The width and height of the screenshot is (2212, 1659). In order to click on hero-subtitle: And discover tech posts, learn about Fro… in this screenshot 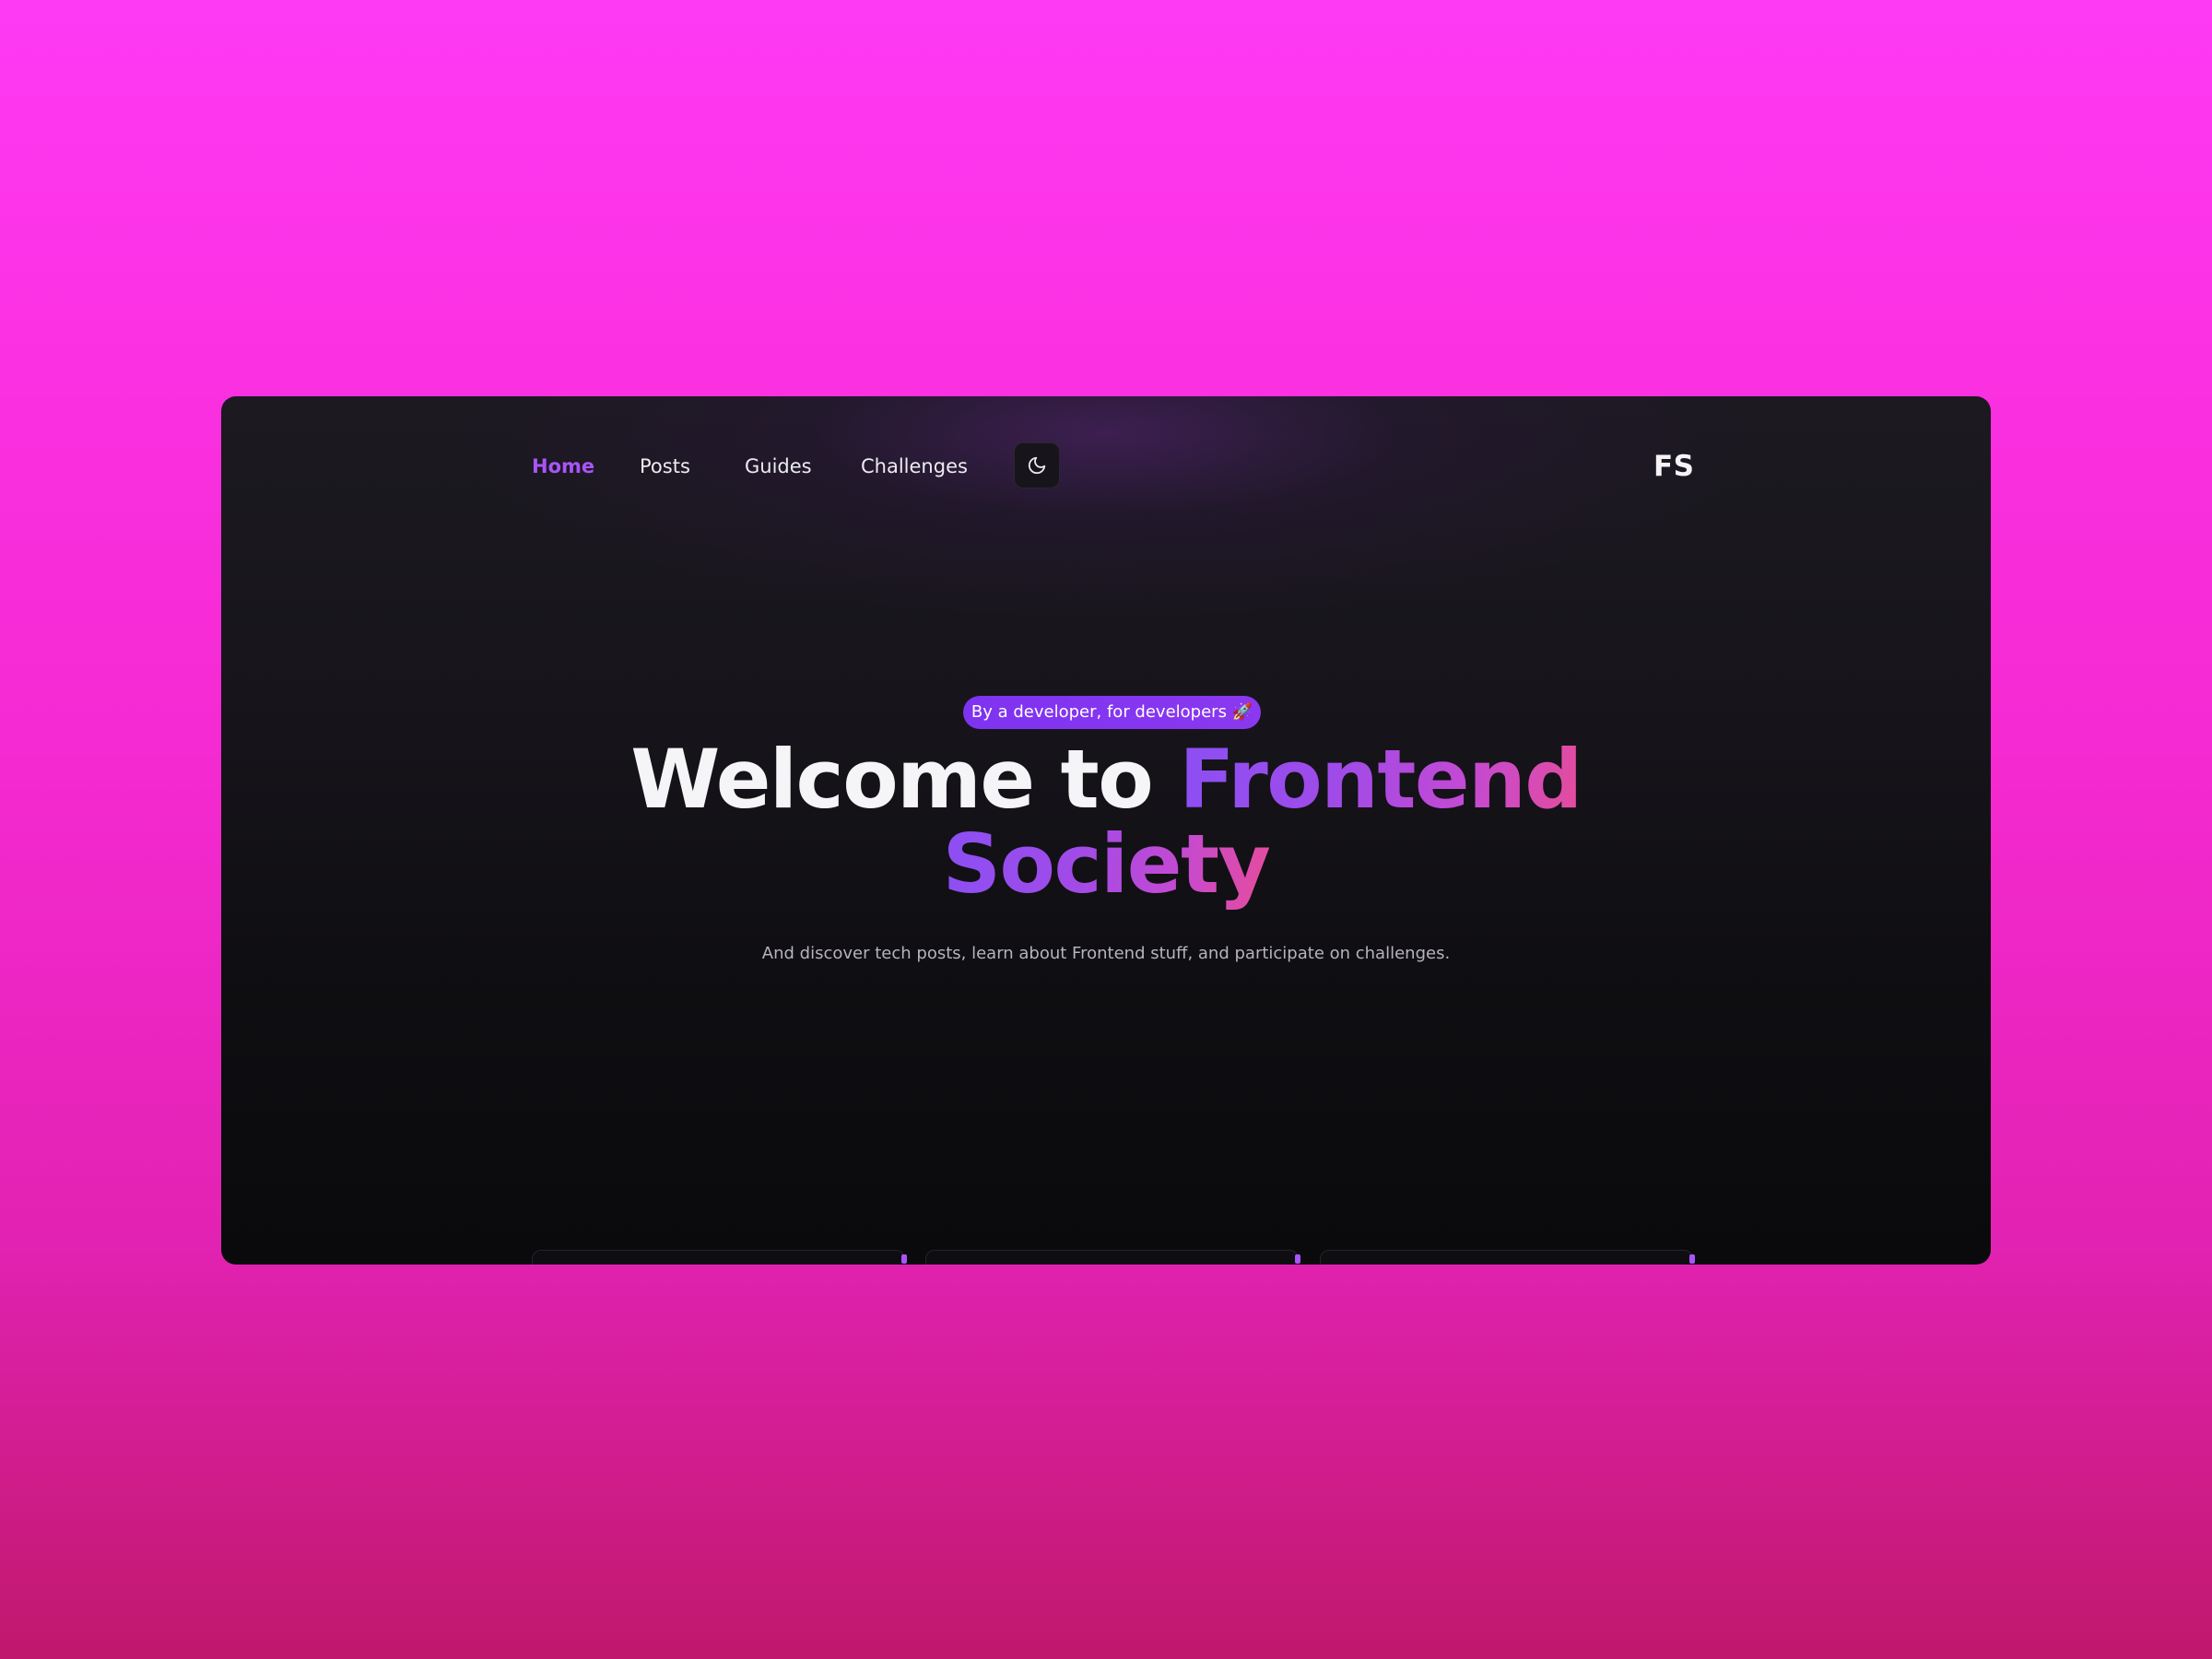, I will do `click(1106, 953)`.